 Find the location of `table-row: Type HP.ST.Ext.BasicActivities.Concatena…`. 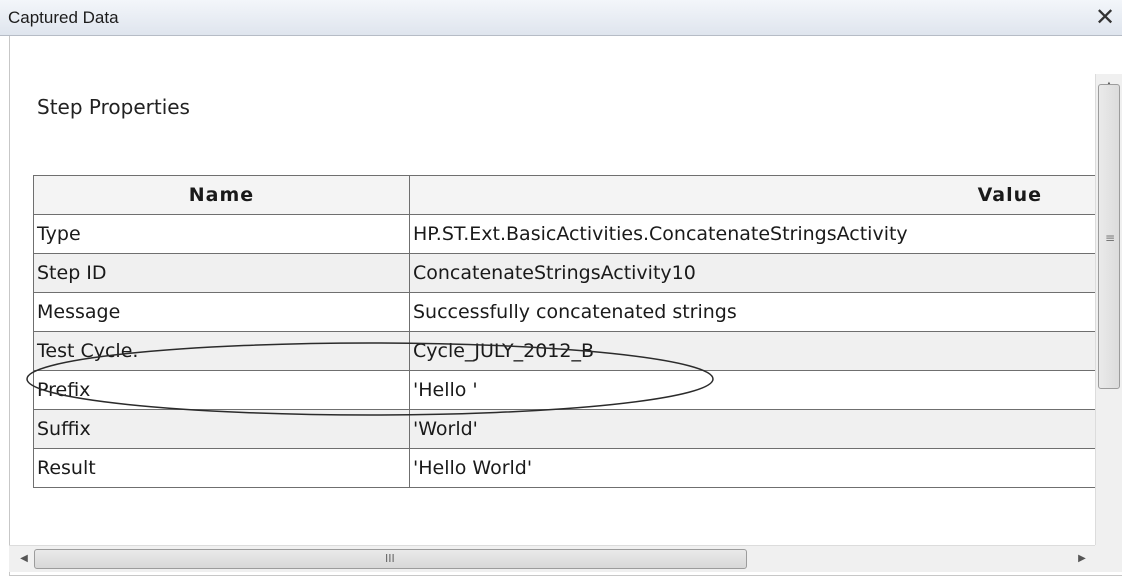

table-row: Type HP.ST.Ext.BasicActivities.Concatena… is located at coordinates (577, 234).